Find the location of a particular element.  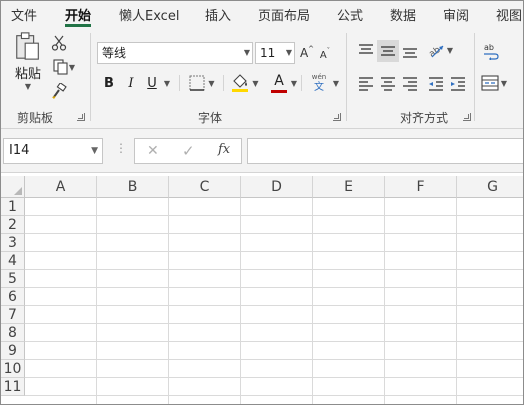

format-painter-icon is located at coordinates (59, 91).